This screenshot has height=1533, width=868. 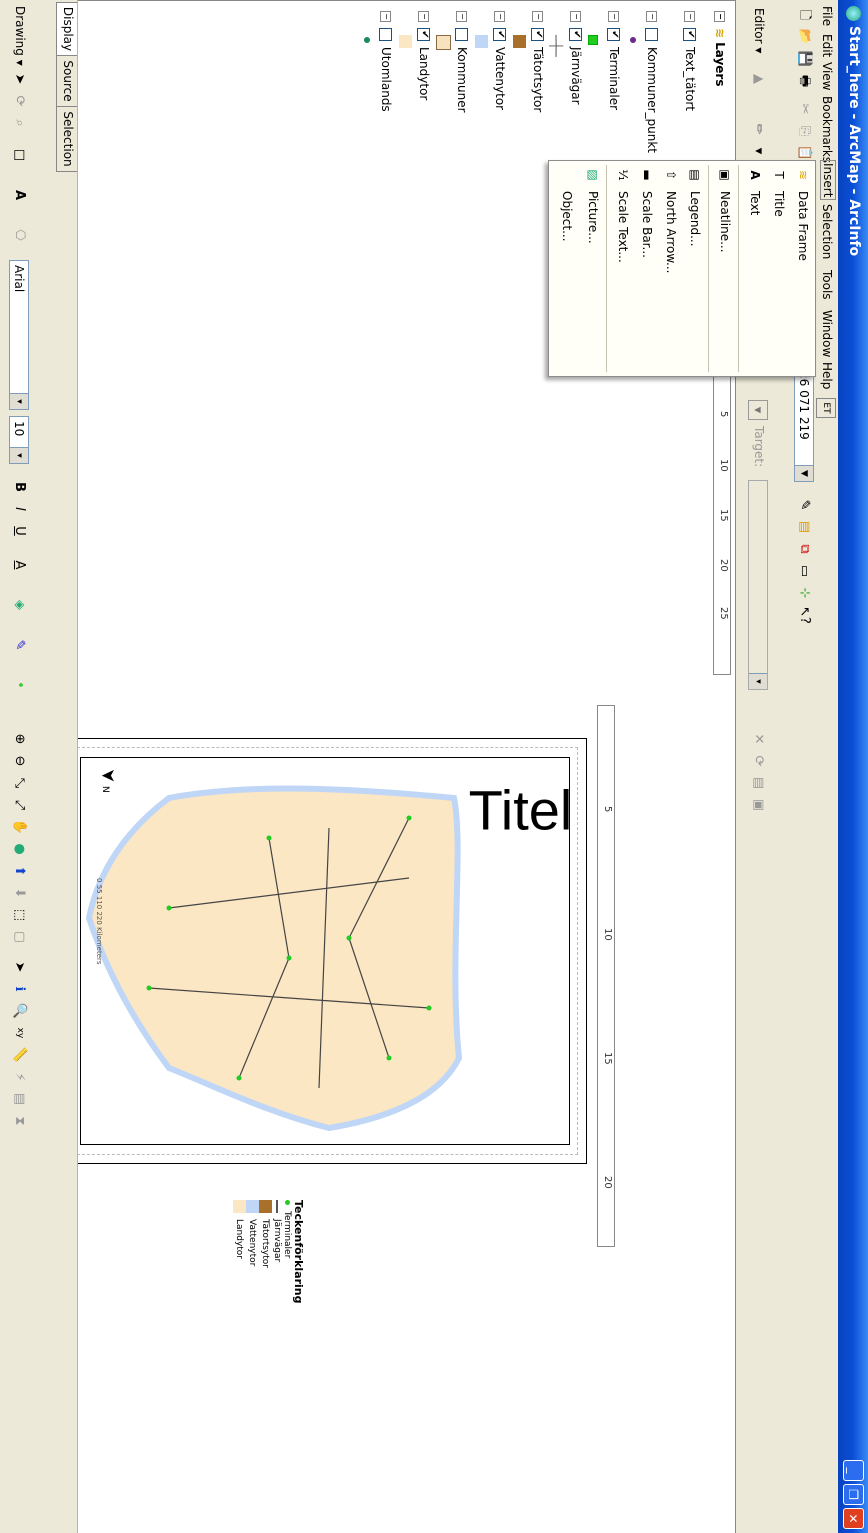 I want to click on toc-layer-kommuner-punkt: −Kommuner_punkt, so click(x=652, y=82).